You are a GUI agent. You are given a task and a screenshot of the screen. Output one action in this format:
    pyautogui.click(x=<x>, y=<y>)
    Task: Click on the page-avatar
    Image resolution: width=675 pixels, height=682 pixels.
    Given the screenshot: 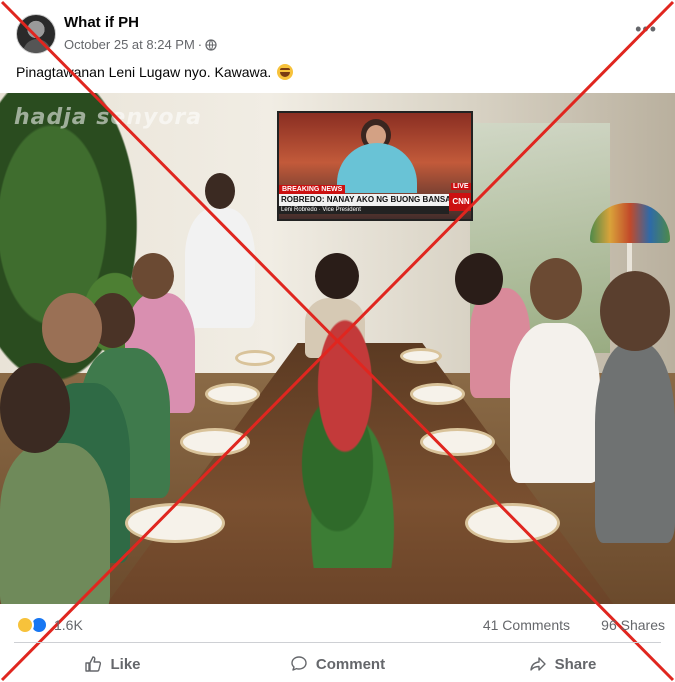 What is the action you would take?
    pyautogui.click(x=36, y=34)
    